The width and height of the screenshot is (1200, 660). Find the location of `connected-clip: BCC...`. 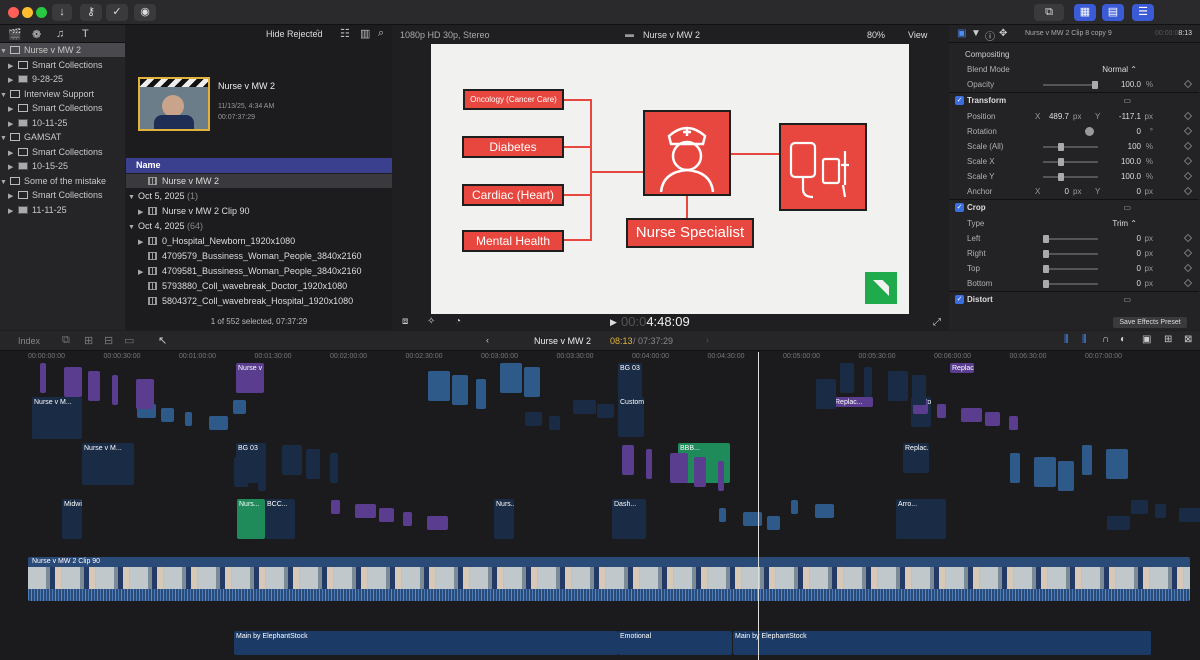

connected-clip: BCC... is located at coordinates (280, 519).